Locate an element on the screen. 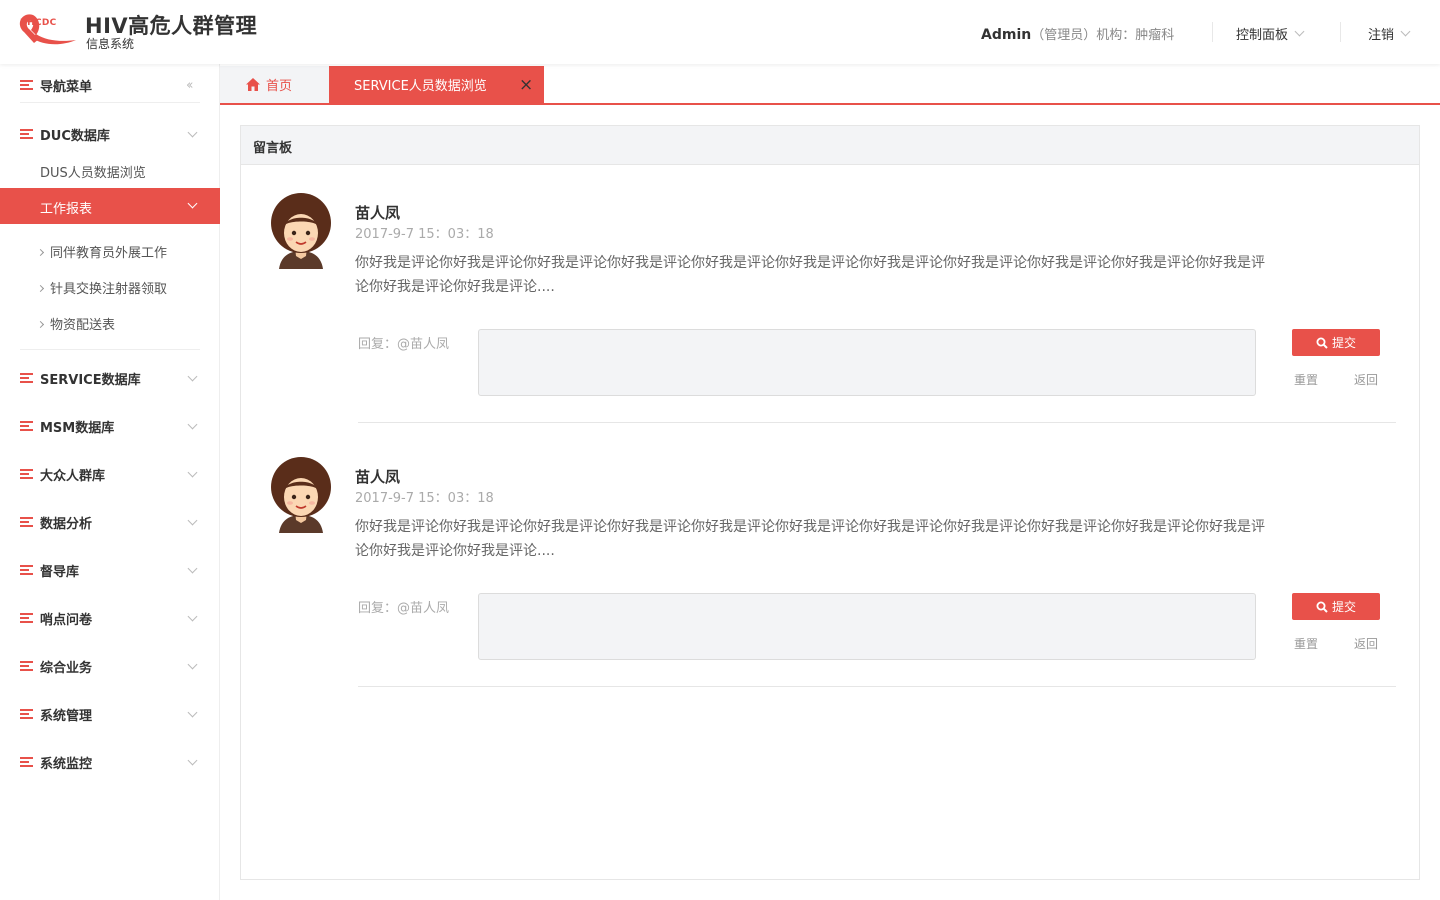 The image size is (1440, 900). sidebar-item-work-report: 工作报表 is located at coordinates (110, 206).